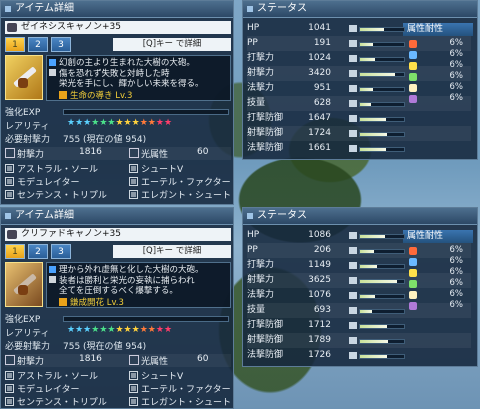  Describe the element at coordinates (319, 148) in the screenshot. I see `stat-value: 1661` at that location.